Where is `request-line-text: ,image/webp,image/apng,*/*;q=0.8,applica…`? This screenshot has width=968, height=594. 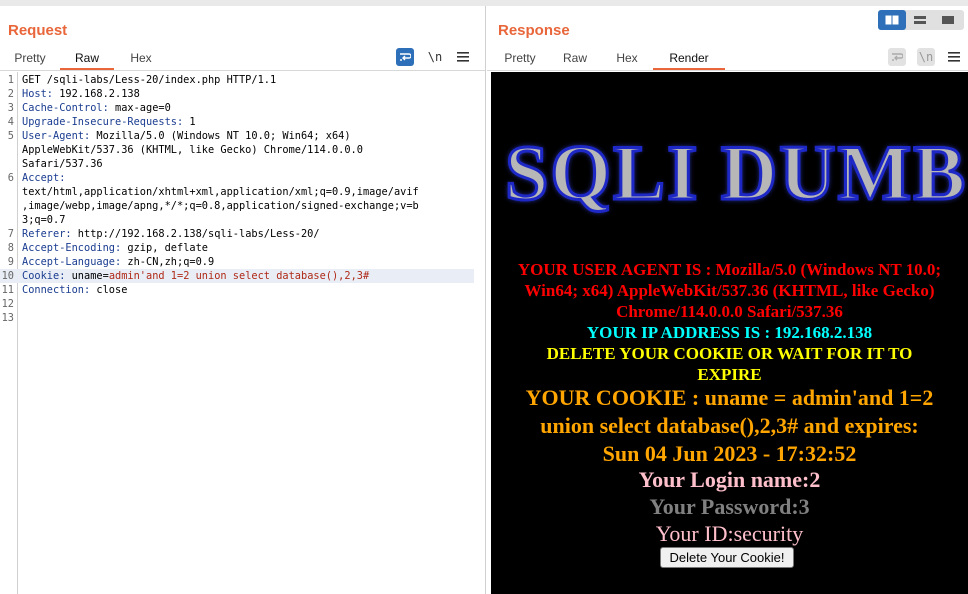
request-line-text: ,image/webp,image/apng,*/*;q=0.8,applica… is located at coordinates (220, 206).